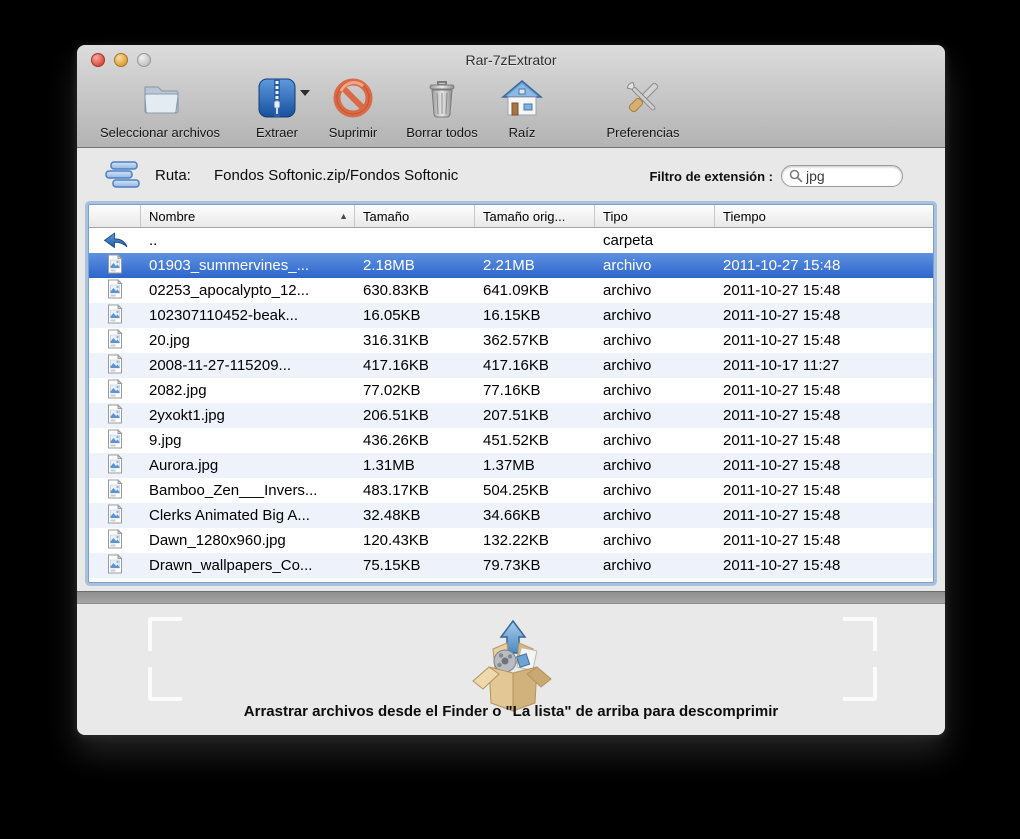 This screenshot has width=1020, height=839. Describe the element at coordinates (336, 175) in the screenshot. I see `current-path: Fondos Softonic.zip/Fondos Softonic` at that location.